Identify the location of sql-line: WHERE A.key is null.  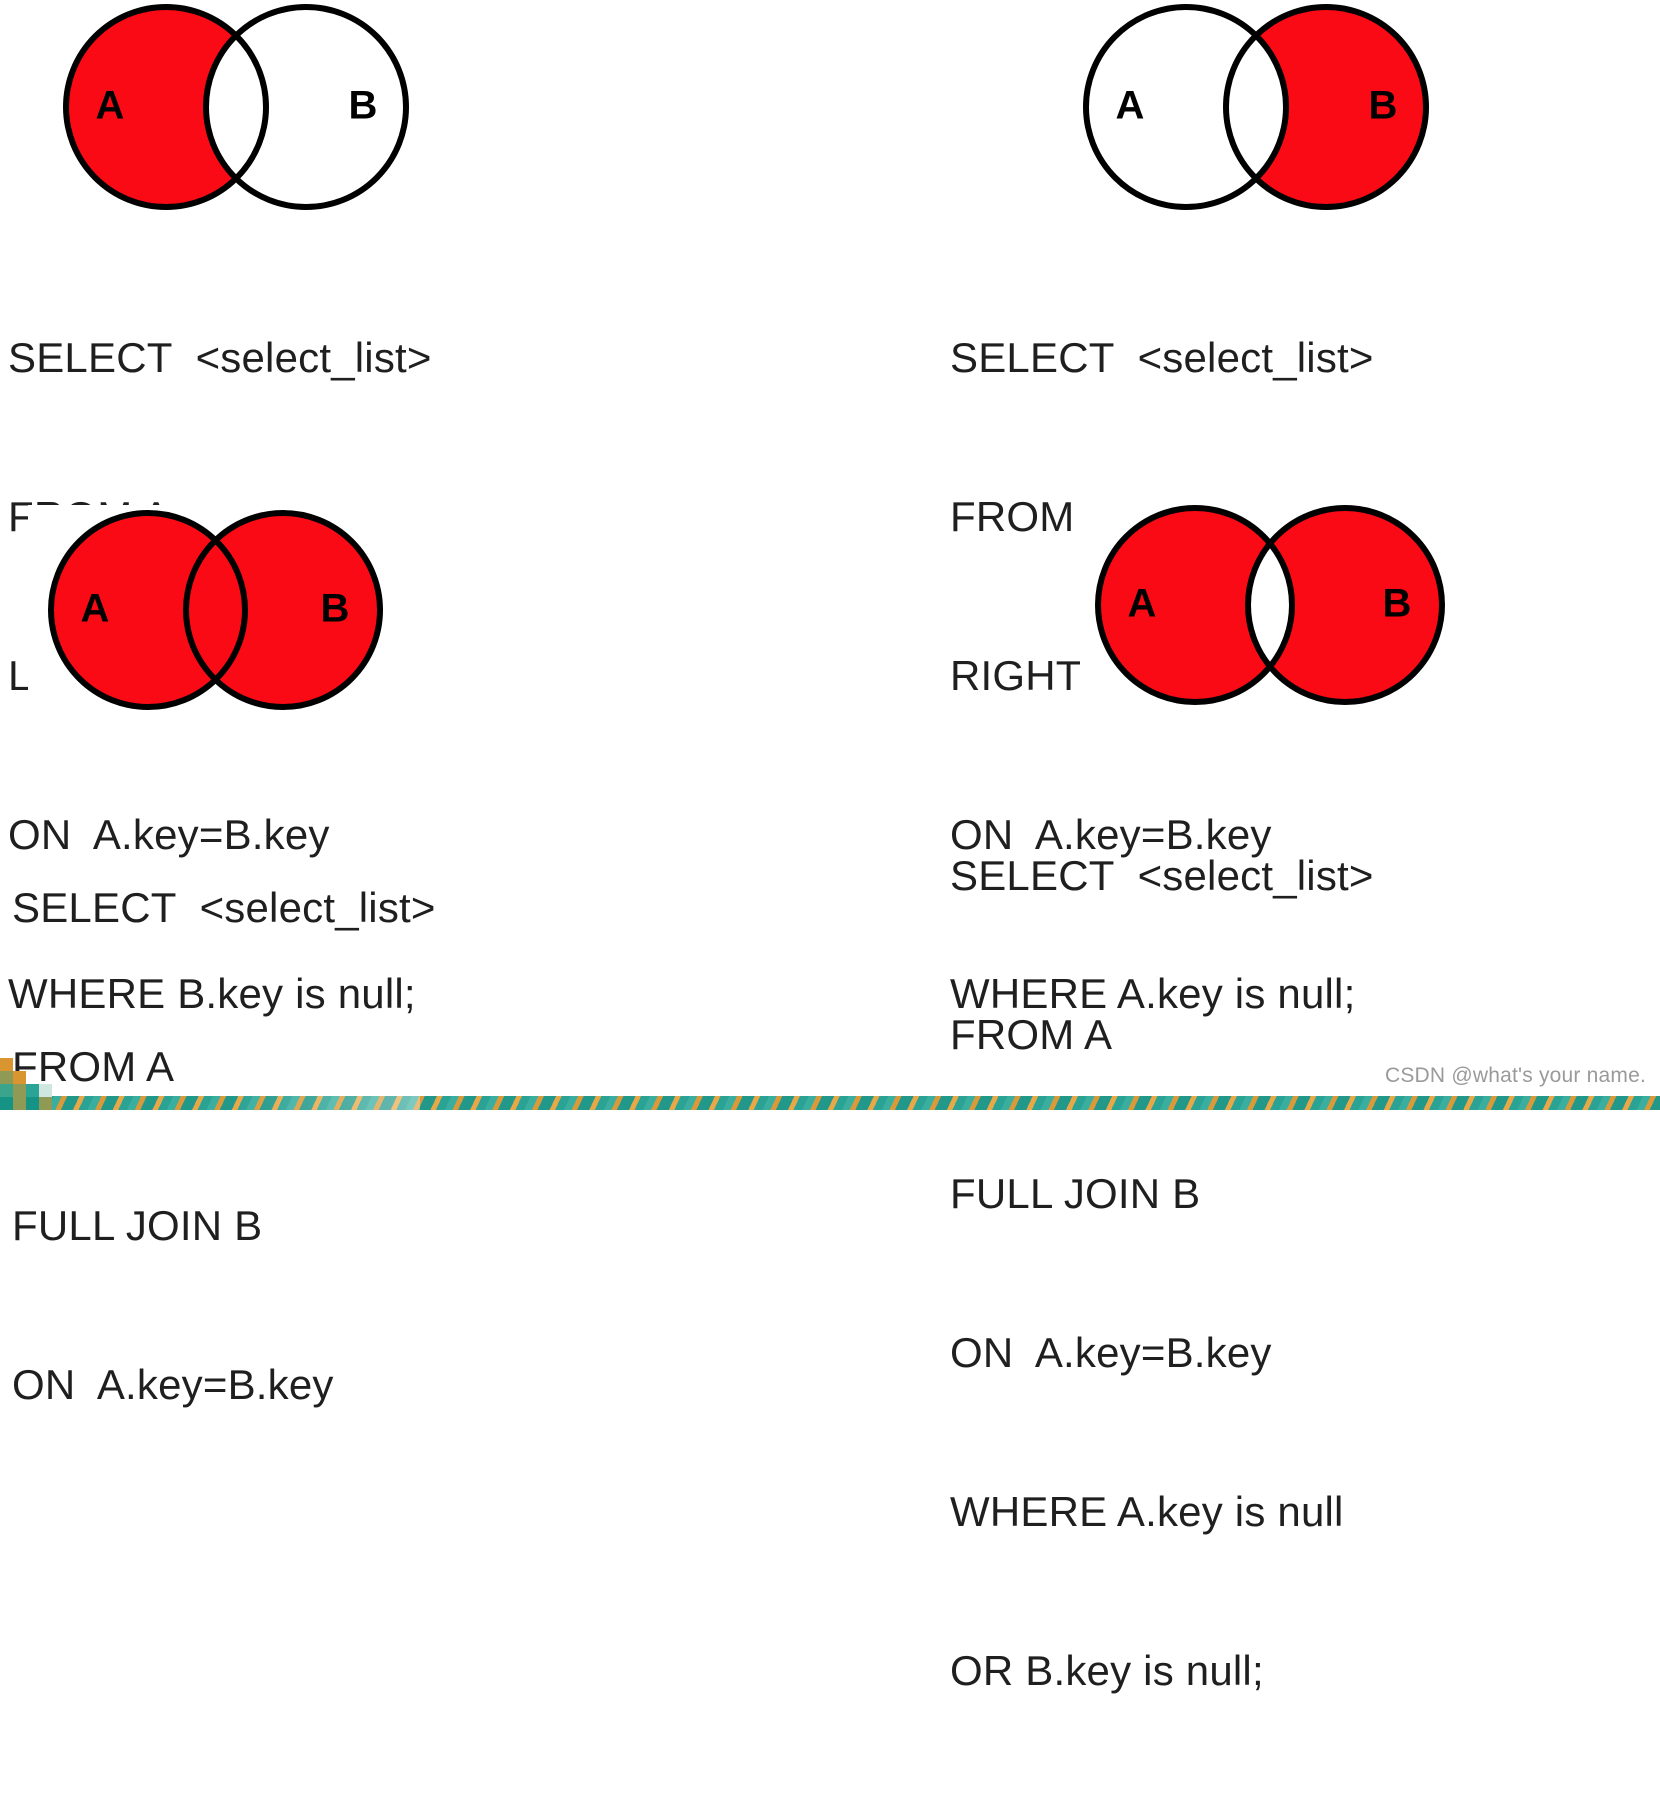
(1147, 1511).